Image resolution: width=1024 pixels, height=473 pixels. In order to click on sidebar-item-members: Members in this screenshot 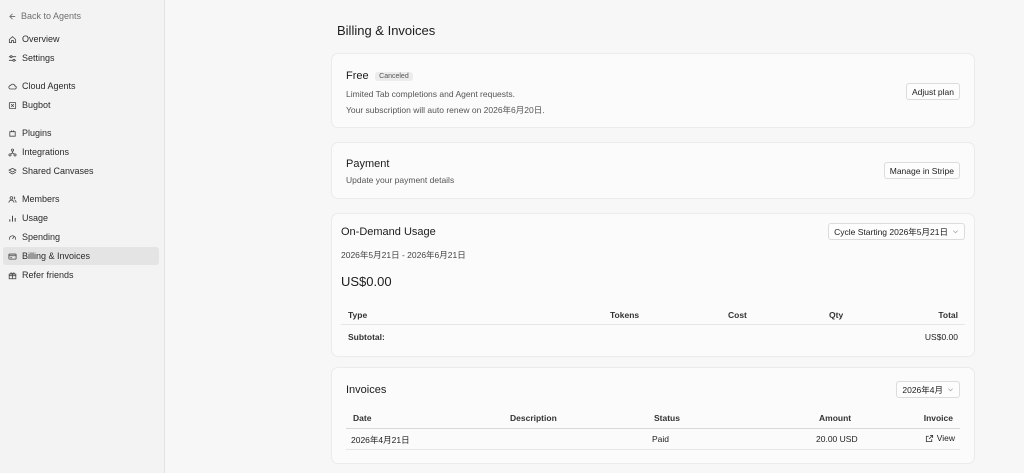, I will do `click(81, 199)`.